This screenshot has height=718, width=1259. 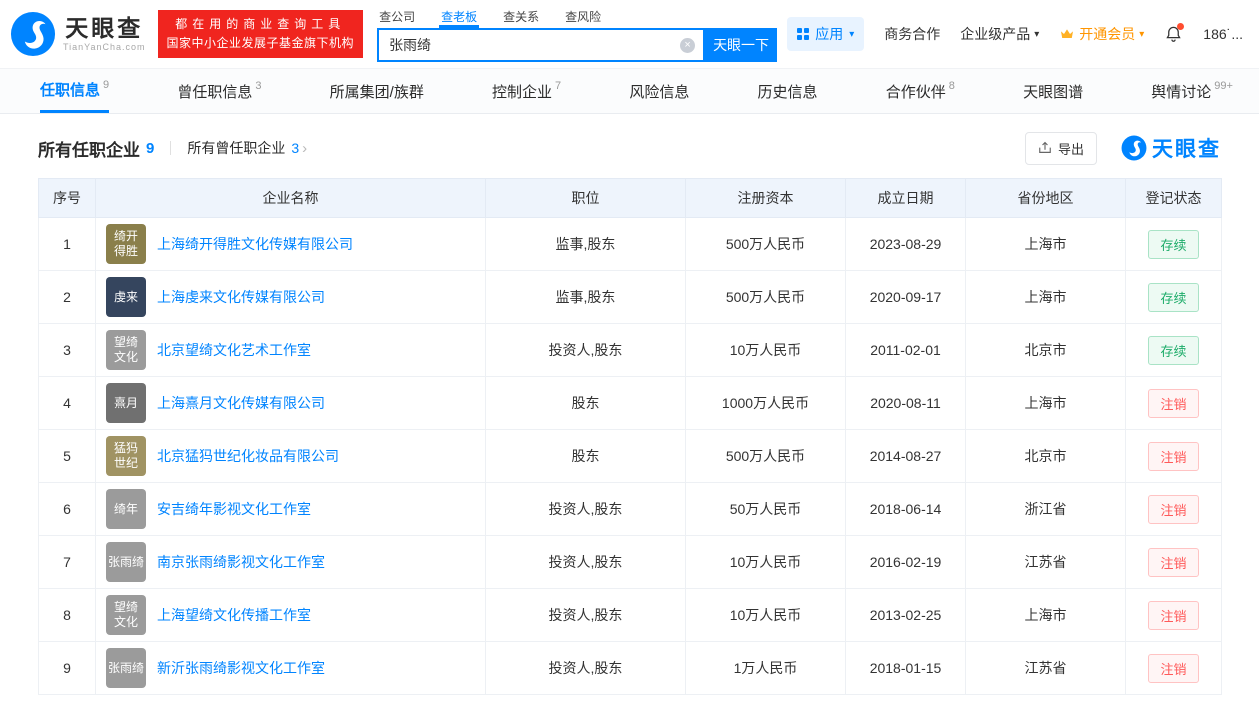 What do you see at coordinates (765, 403) in the screenshot?
I see `registered-capital-cell: 1000万人民币` at bounding box center [765, 403].